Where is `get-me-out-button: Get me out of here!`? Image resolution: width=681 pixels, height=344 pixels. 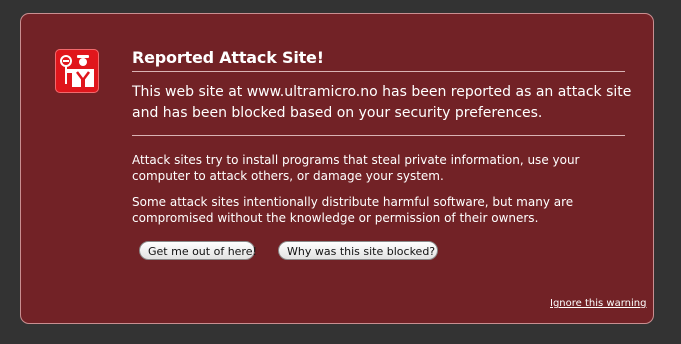 get-me-out-button: Get me out of here! is located at coordinates (198, 250).